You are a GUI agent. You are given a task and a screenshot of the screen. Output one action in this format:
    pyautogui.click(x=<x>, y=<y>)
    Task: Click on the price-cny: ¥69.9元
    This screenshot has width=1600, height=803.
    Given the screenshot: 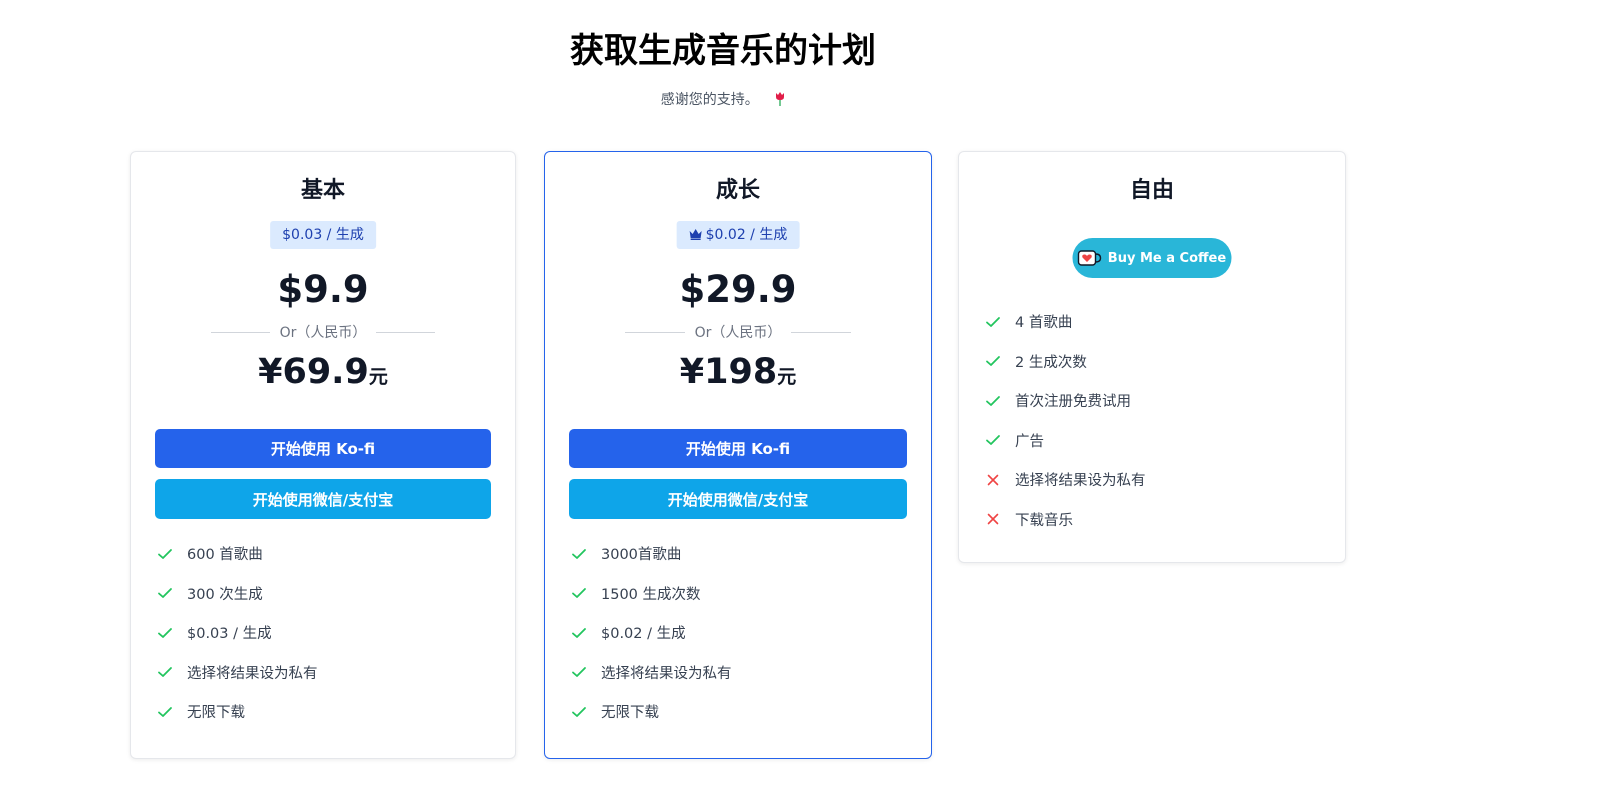 What is the action you would take?
    pyautogui.click(x=323, y=375)
    